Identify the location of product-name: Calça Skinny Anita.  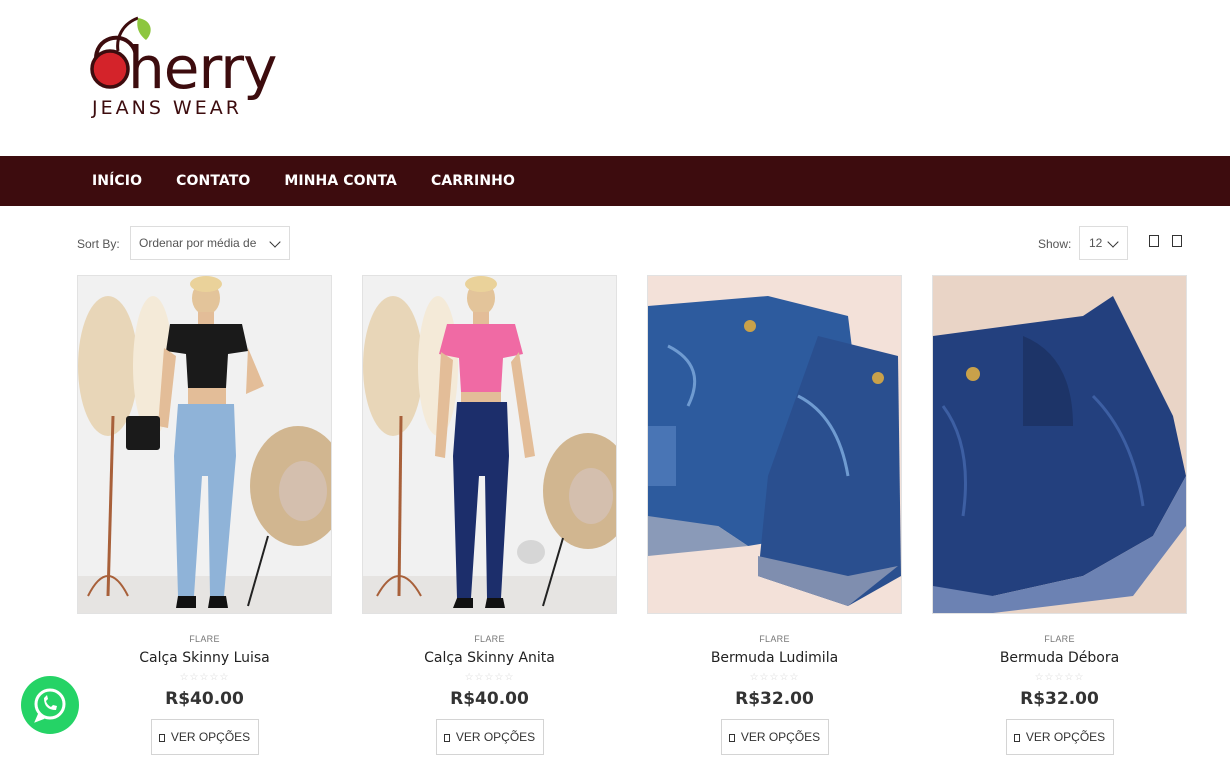
(489, 658).